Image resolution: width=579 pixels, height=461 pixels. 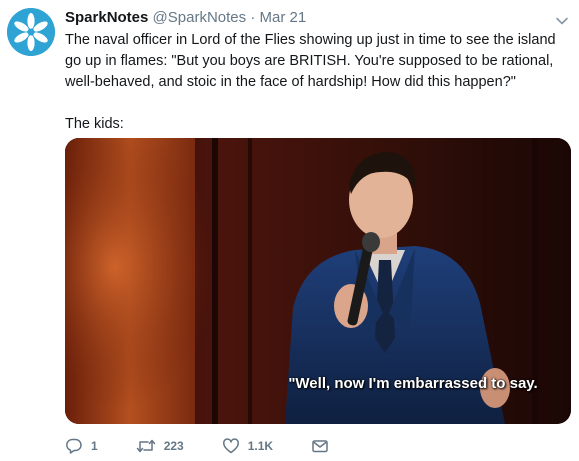 I want to click on author-handle: @SparkNotes, so click(x=200, y=17).